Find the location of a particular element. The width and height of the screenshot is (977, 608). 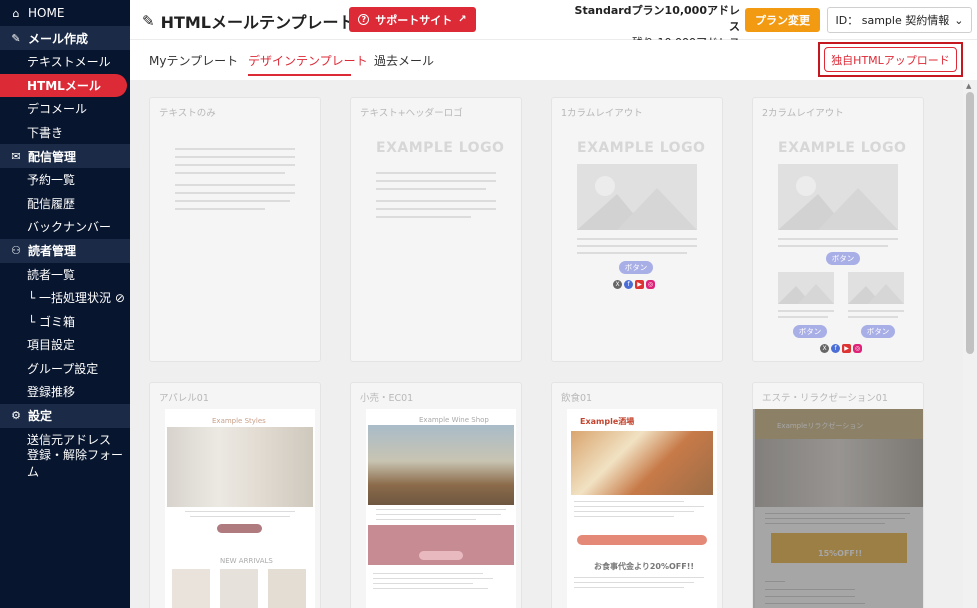

template-sub-heading: NEW ARRIVALS is located at coordinates (246, 561).